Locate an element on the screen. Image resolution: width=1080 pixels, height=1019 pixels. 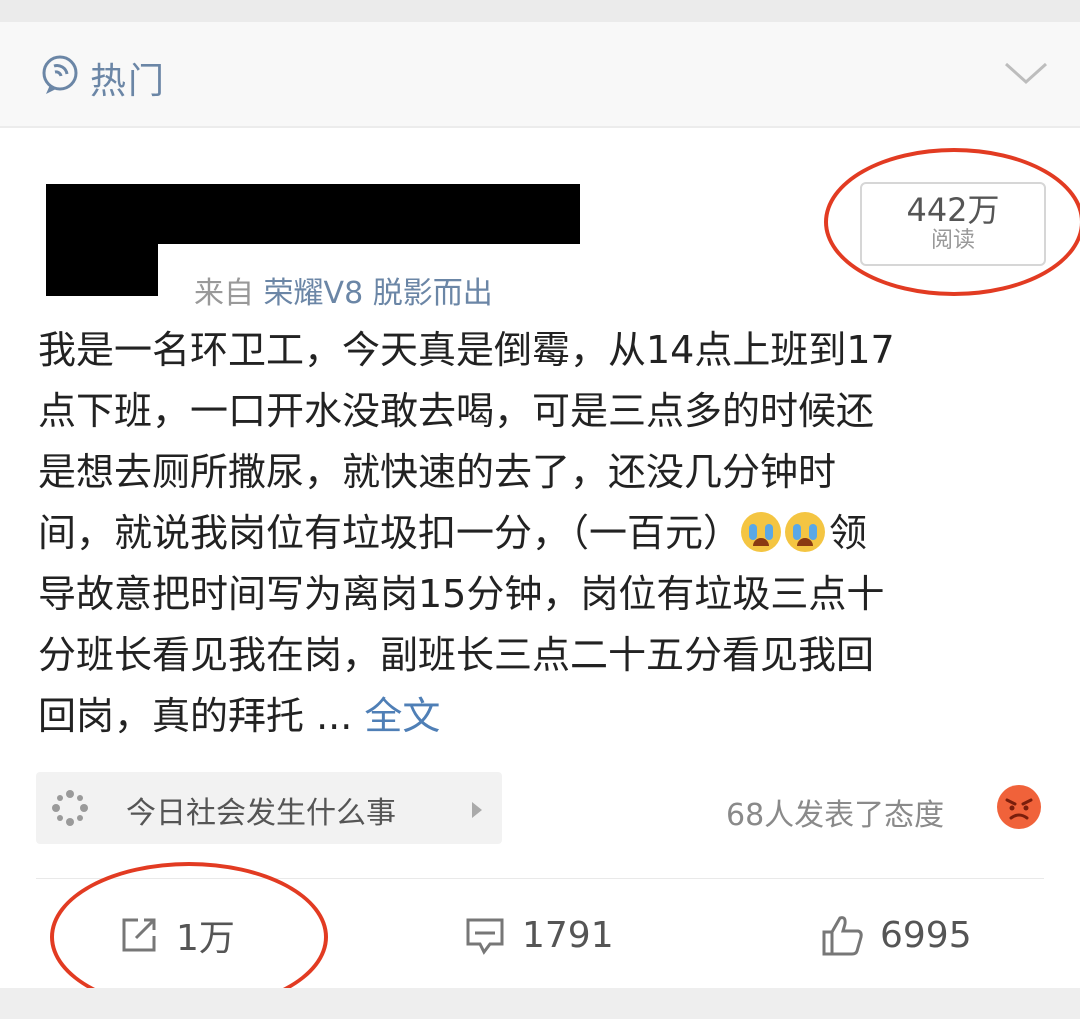
divider is located at coordinates (540, 878).